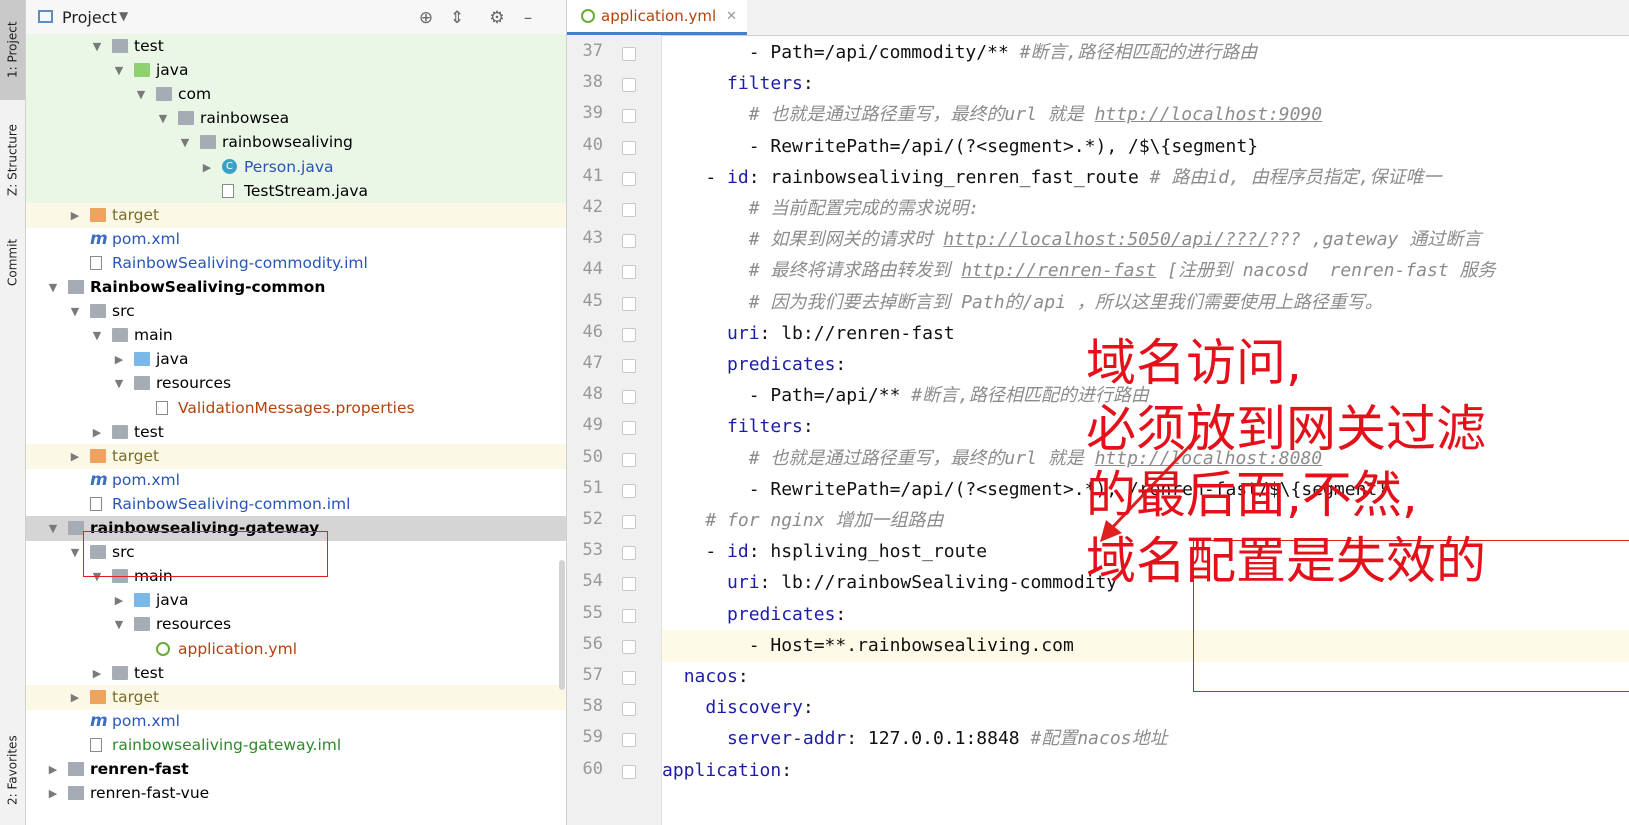 This screenshot has width=1629, height=825. What do you see at coordinates (1145, 303) in the screenshot?
I see `code-line: # 因为我们要去掉断言到 Path的/api ，所以这里我们需要使用上路径重写。` at bounding box center [1145, 303].